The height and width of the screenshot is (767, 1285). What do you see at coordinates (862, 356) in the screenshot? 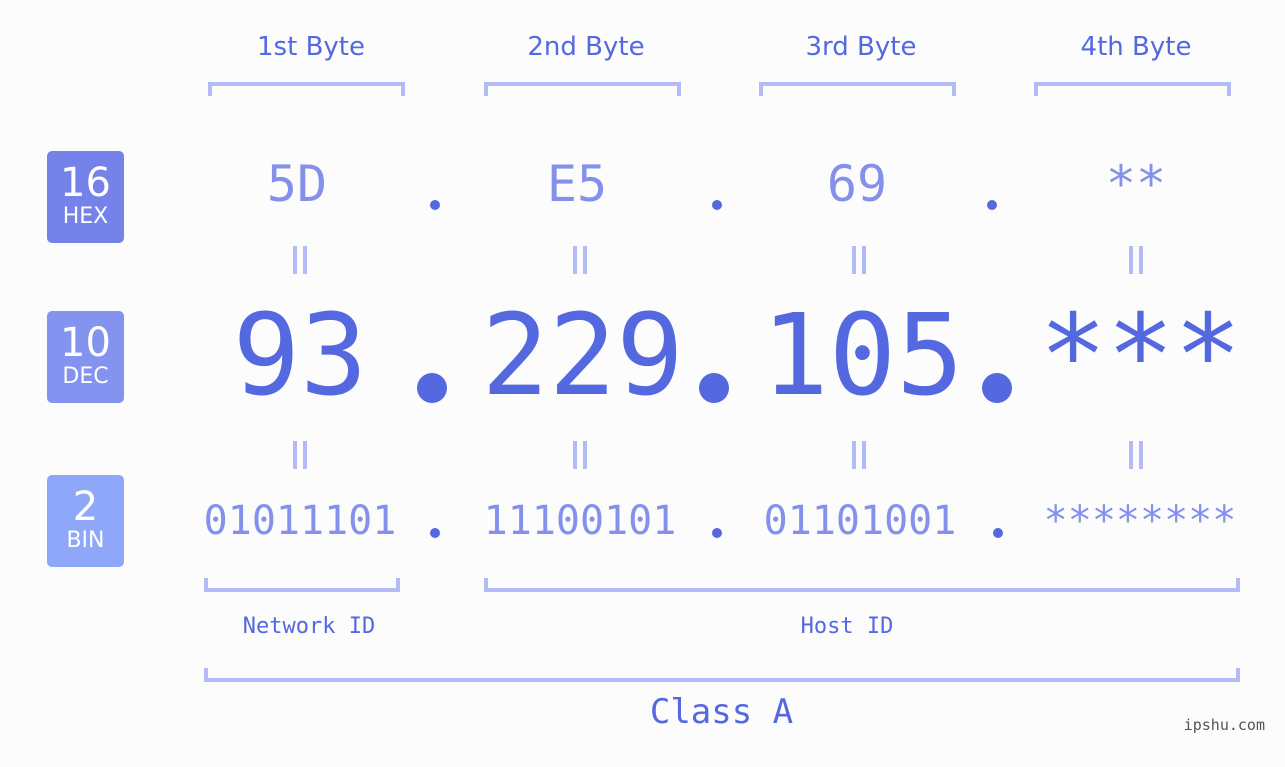
I see `dec-byte-3: 105` at bounding box center [862, 356].